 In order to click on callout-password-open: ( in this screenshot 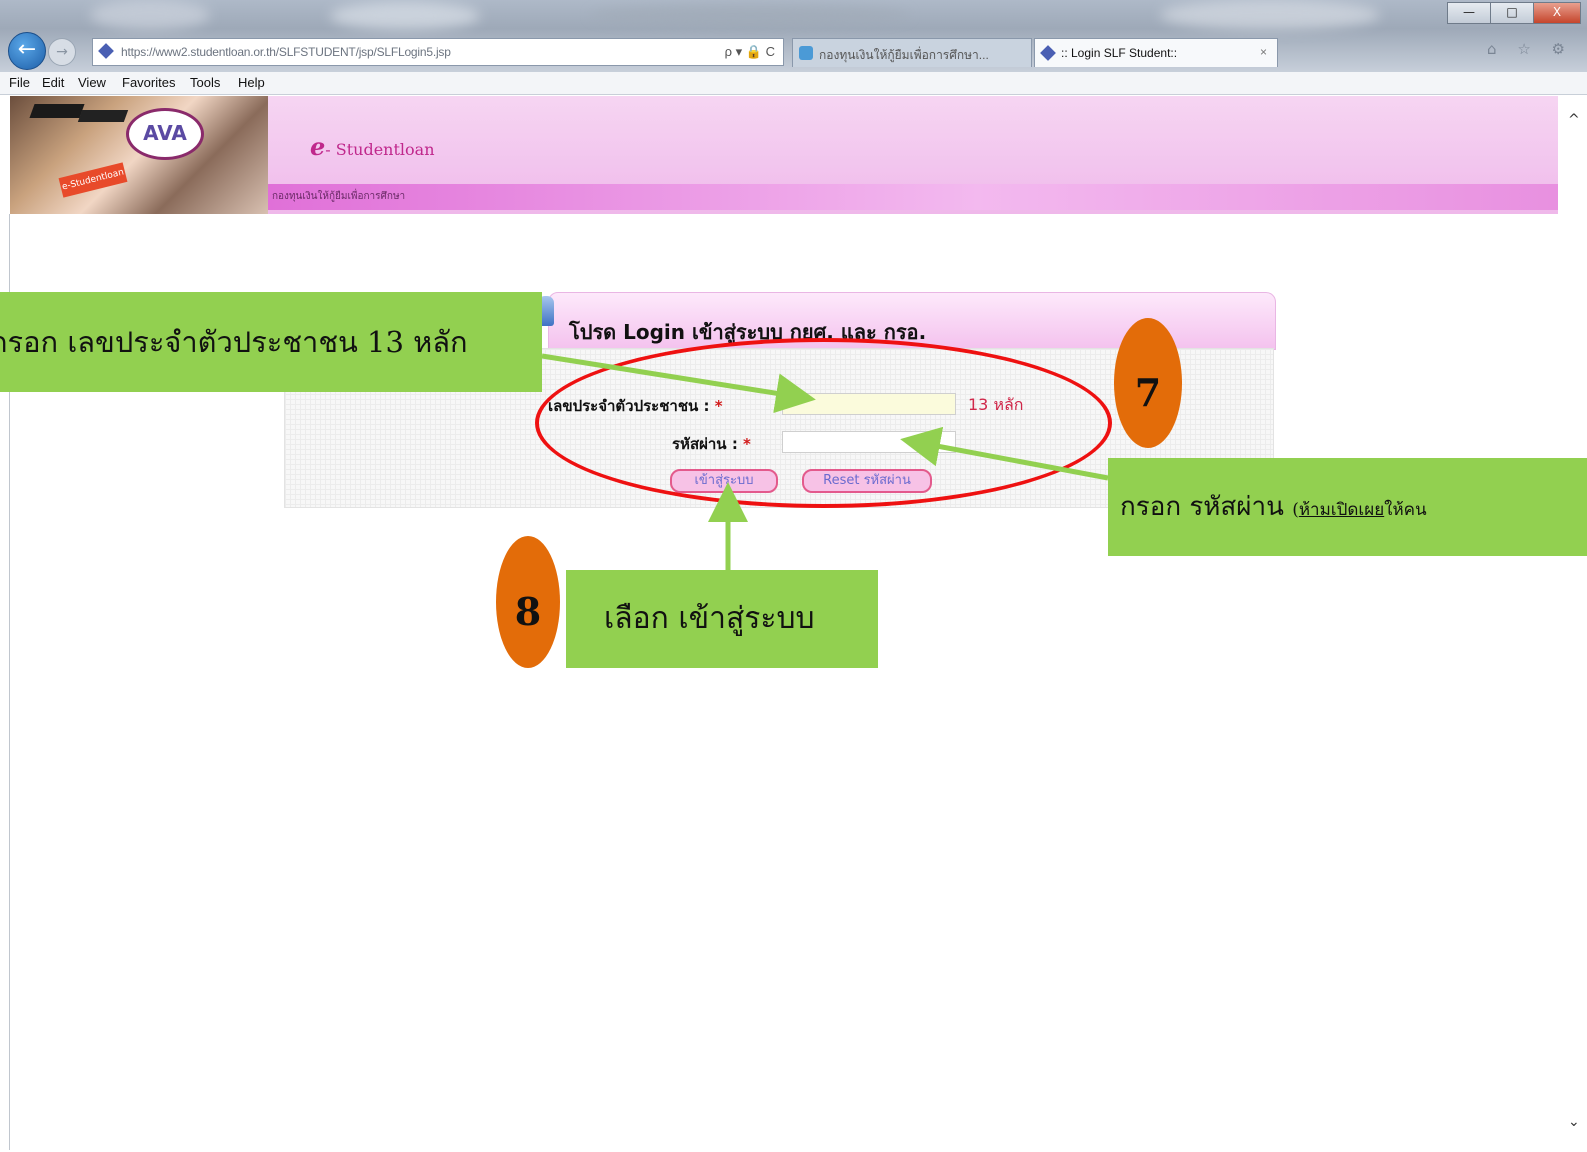, I will do `click(1295, 510)`.